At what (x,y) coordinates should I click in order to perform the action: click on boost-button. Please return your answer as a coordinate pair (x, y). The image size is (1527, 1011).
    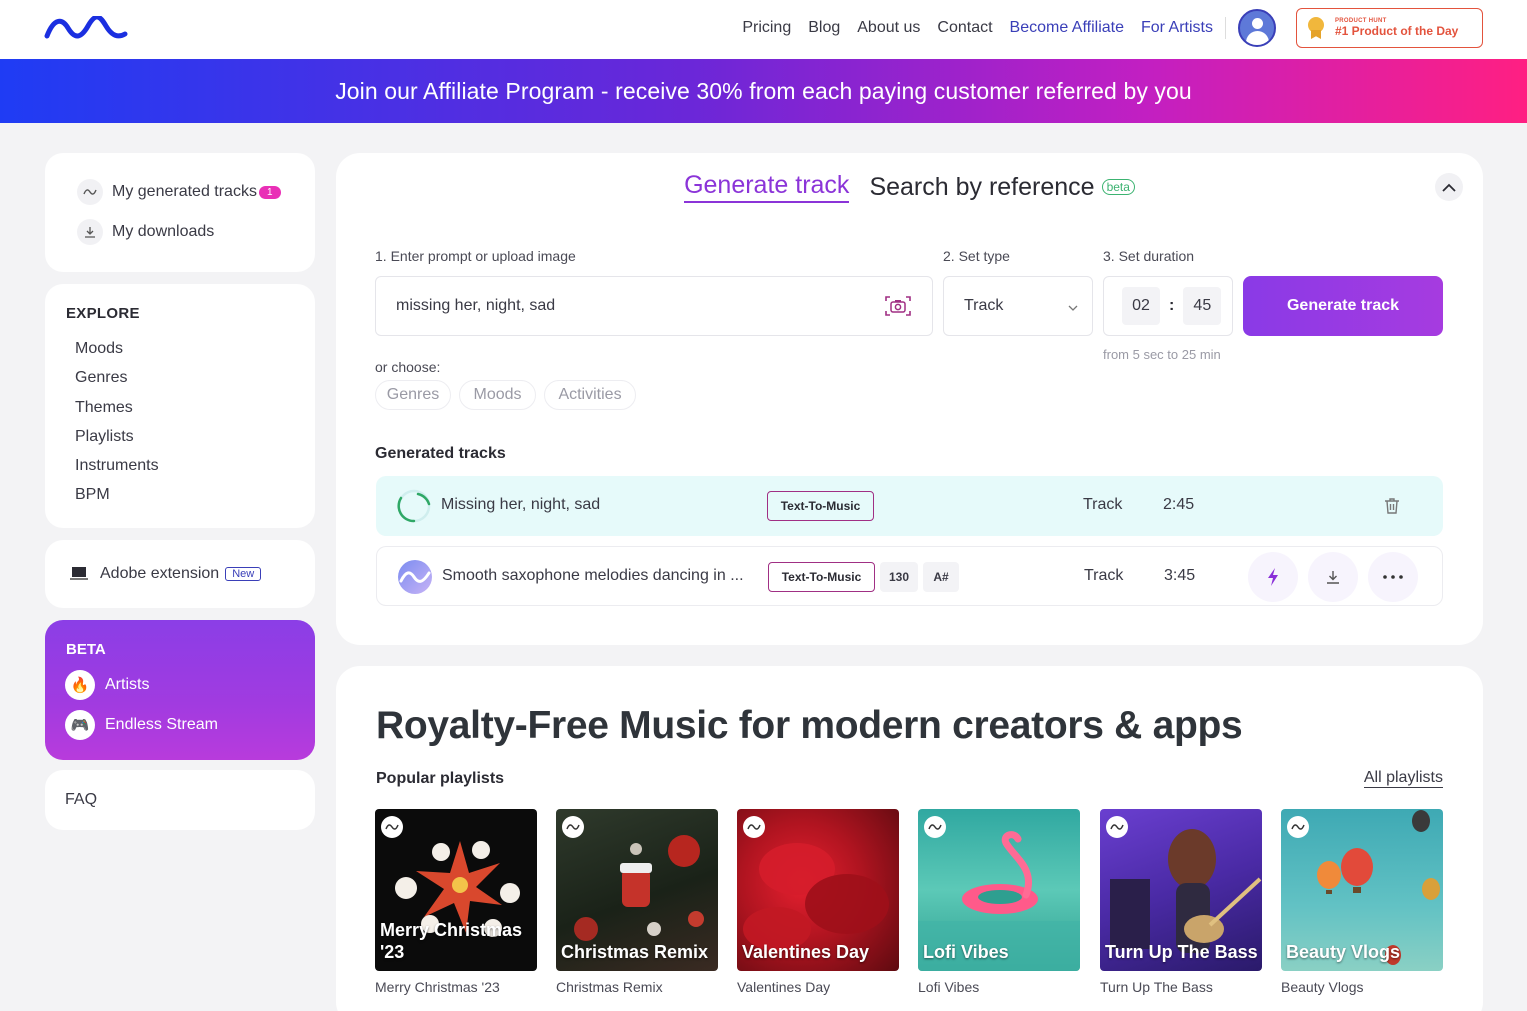
    Looking at the image, I should click on (1273, 577).